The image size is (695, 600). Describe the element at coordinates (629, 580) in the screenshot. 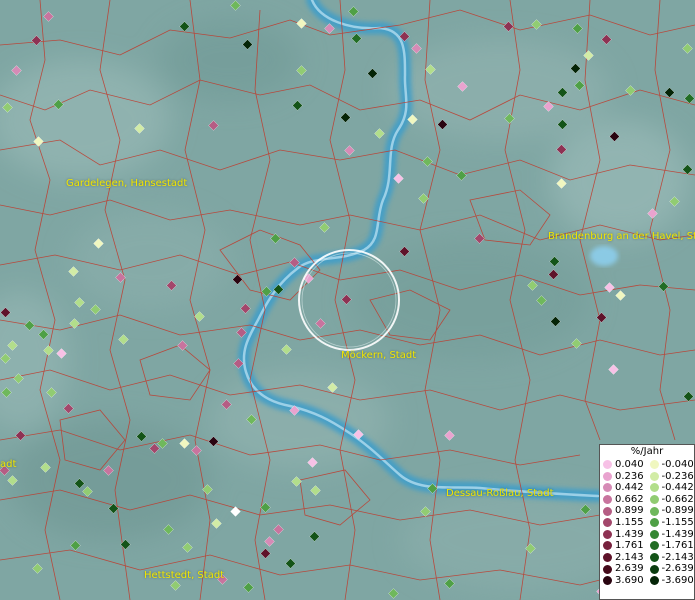

I see `legend-value: 3.690` at that location.